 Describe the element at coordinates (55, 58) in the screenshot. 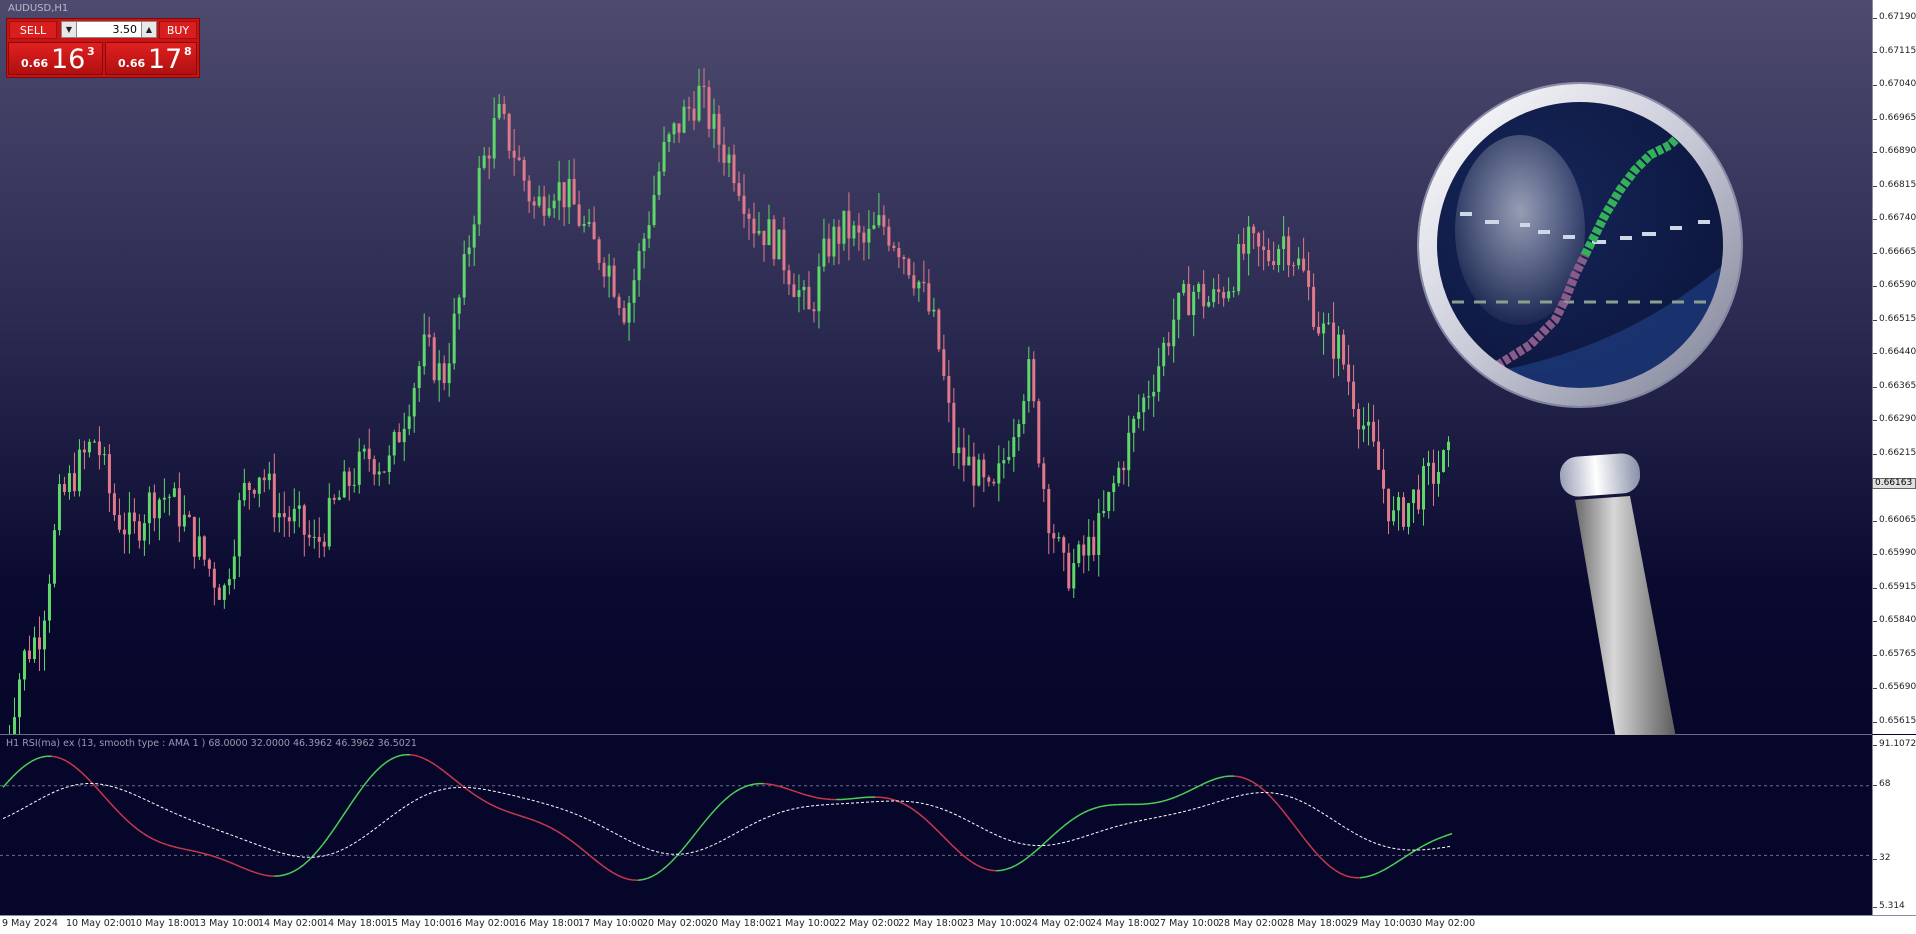

I see `sell-price-box: 0.66 16 3` at that location.